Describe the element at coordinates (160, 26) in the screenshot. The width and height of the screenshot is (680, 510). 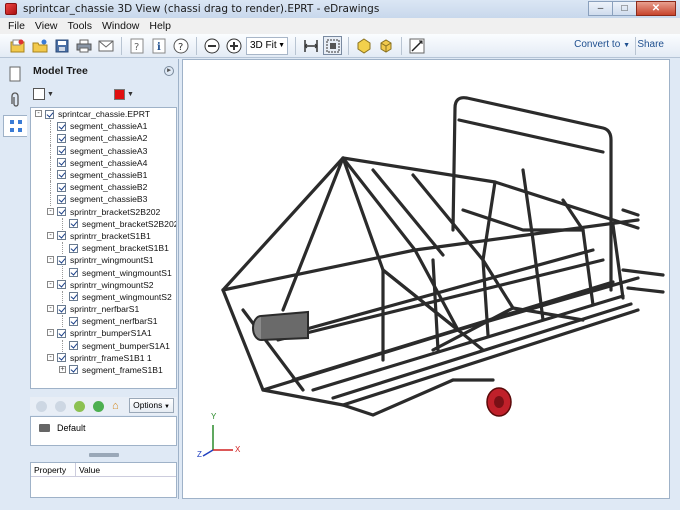
I see `menu-help: Help` at that location.